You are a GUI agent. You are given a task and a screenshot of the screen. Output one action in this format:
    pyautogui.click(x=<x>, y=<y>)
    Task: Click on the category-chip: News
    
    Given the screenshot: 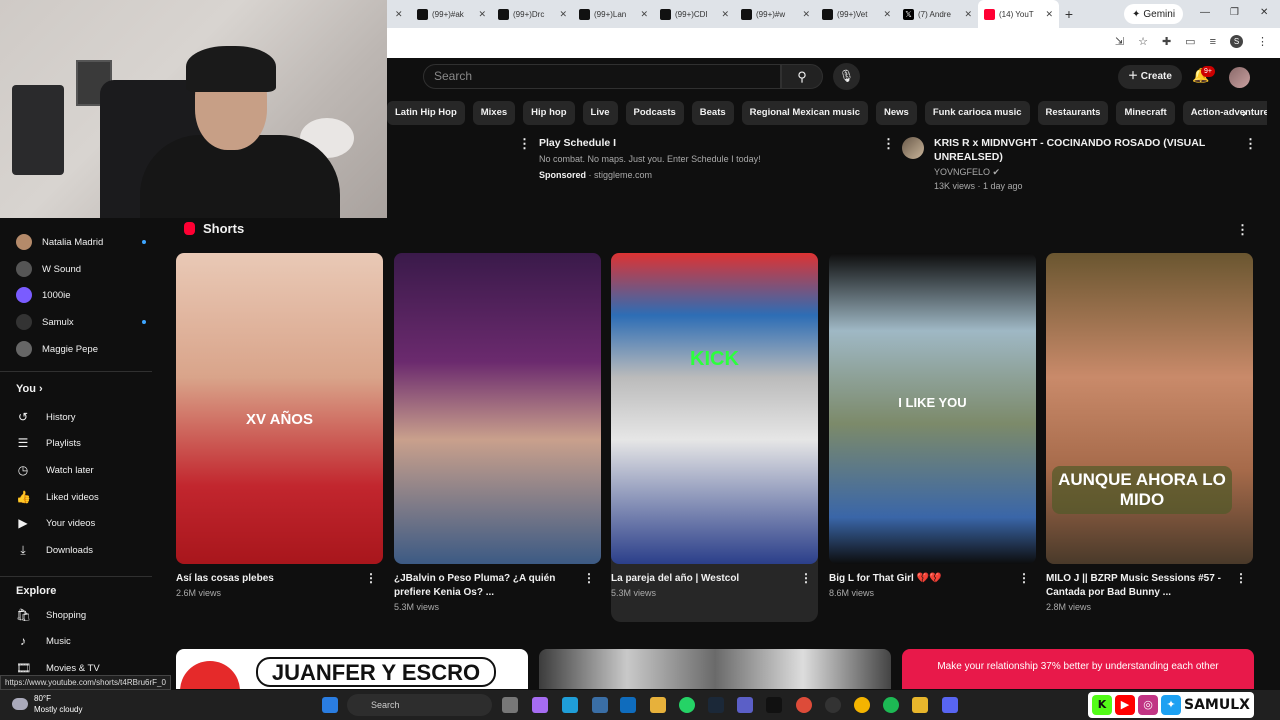 What is the action you would take?
    pyautogui.click(x=896, y=113)
    